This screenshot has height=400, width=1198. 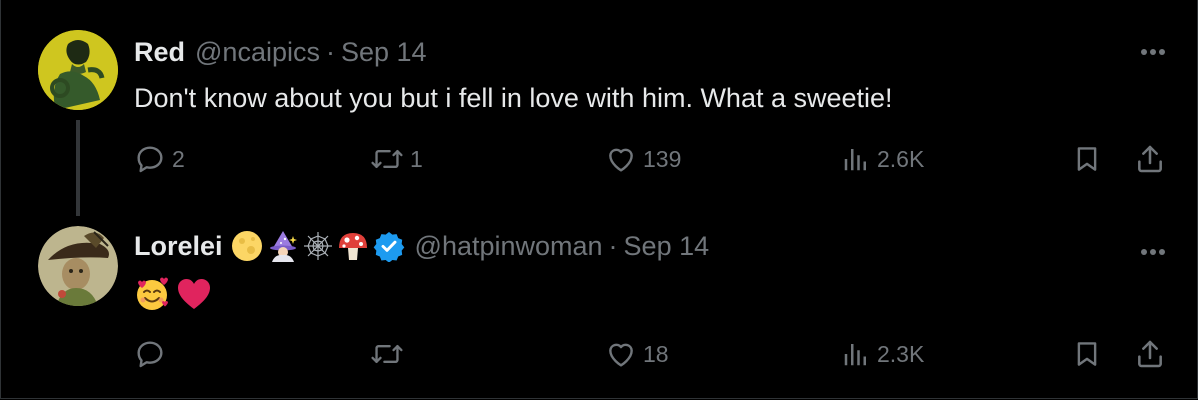 I want to click on repost-button, so click(x=390, y=354).